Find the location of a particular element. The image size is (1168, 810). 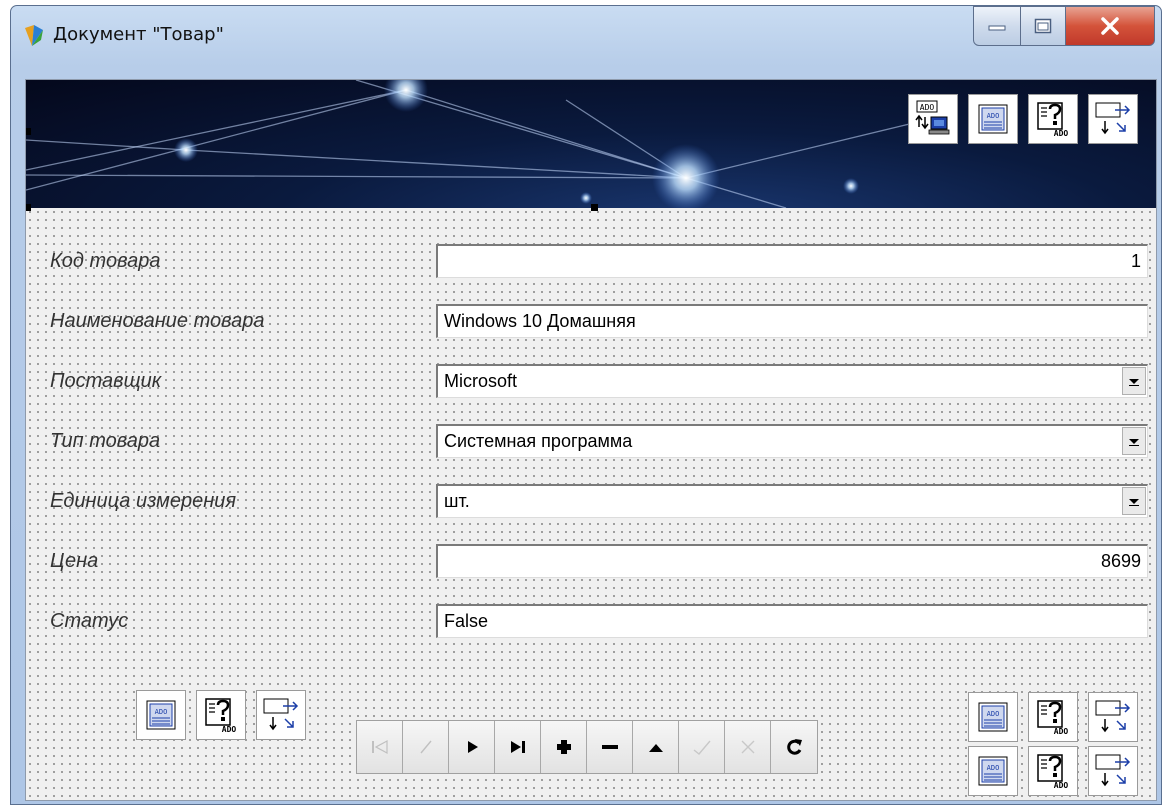

field-value: Системная программа is located at coordinates (538, 441).